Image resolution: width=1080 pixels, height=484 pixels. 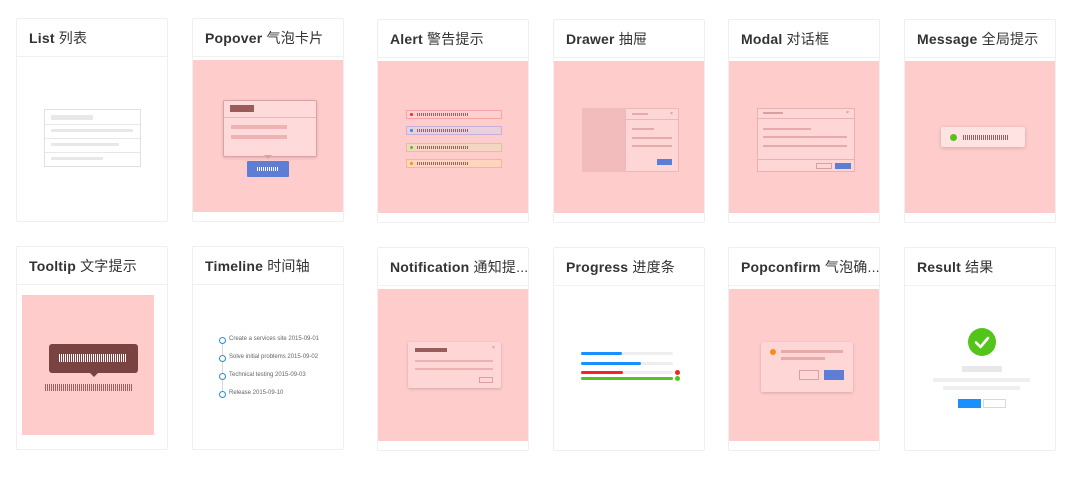 I want to click on notification-preview: ×, so click(x=453, y=368).